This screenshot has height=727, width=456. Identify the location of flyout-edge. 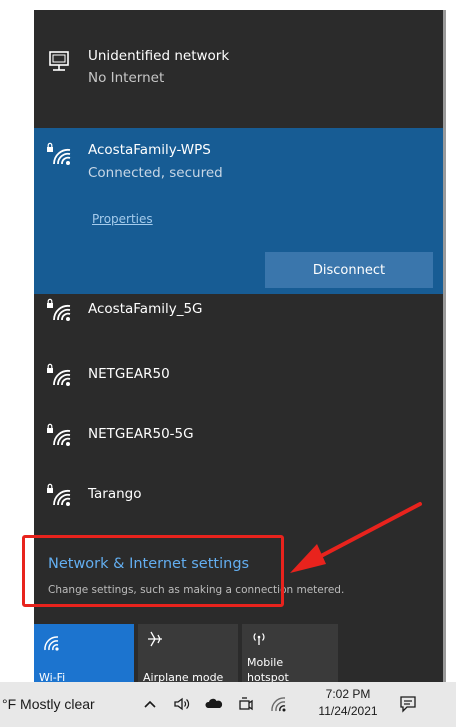
(444, 346).